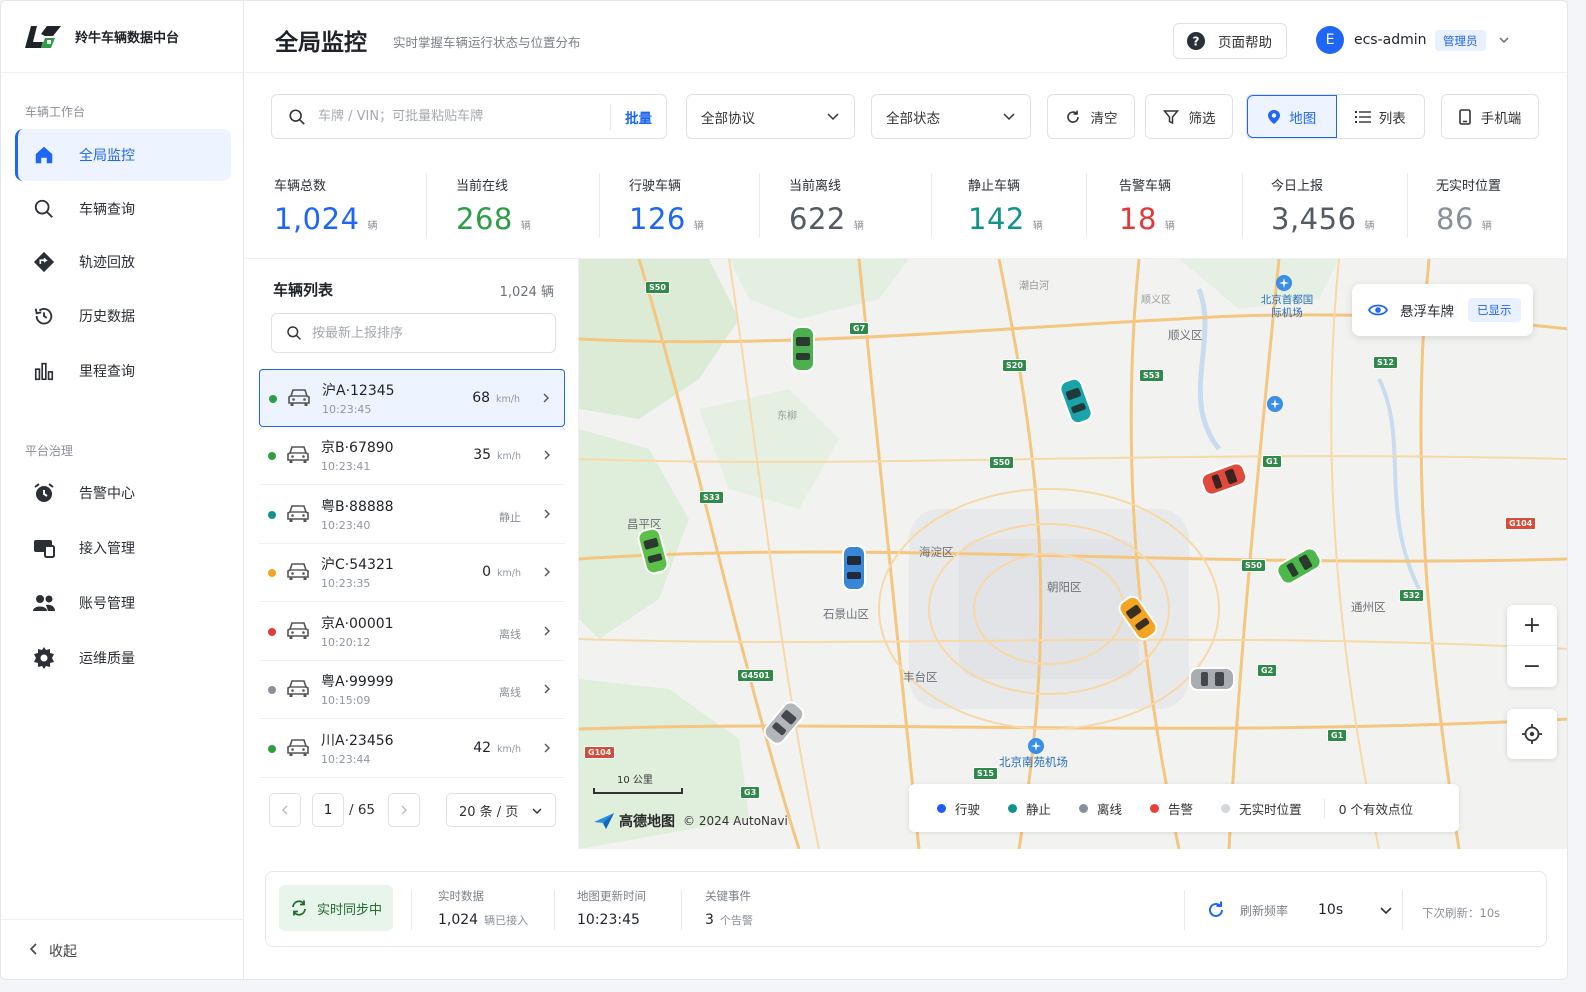 Image resolution: width=1586 pixels, height=992 pixels. What do you see at coordinates (123, 316) in the screenshot?
I see `sidebar-item-history: 历史数据` at bounding box center [123, 316].